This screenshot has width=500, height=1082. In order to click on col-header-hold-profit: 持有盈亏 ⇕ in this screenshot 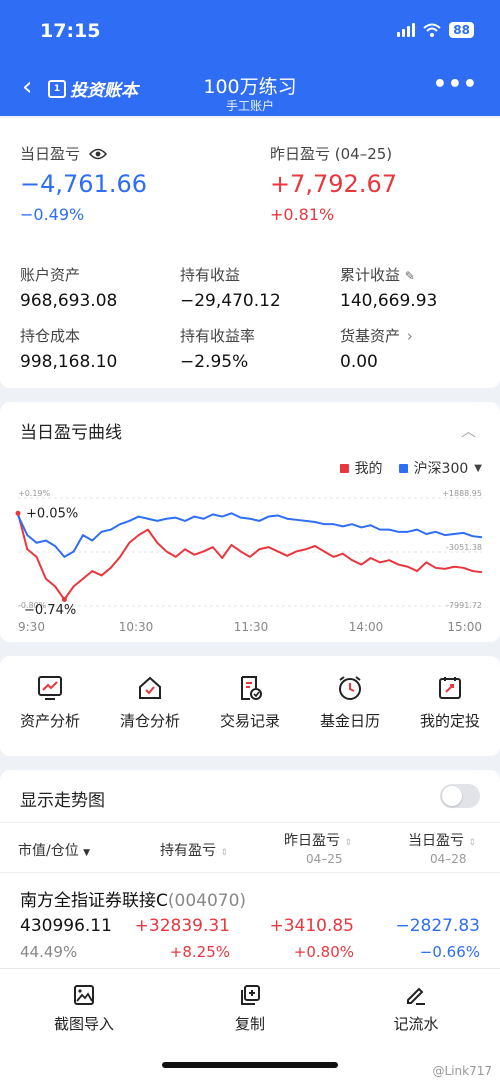, I will do `click(194, 850)`.